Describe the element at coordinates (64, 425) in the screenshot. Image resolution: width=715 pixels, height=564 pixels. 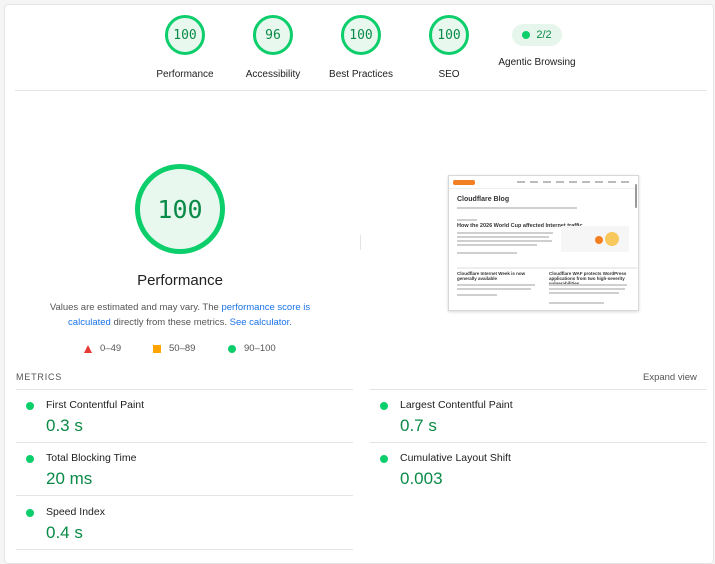
I see `metric-value: 0.3 s` at that location.